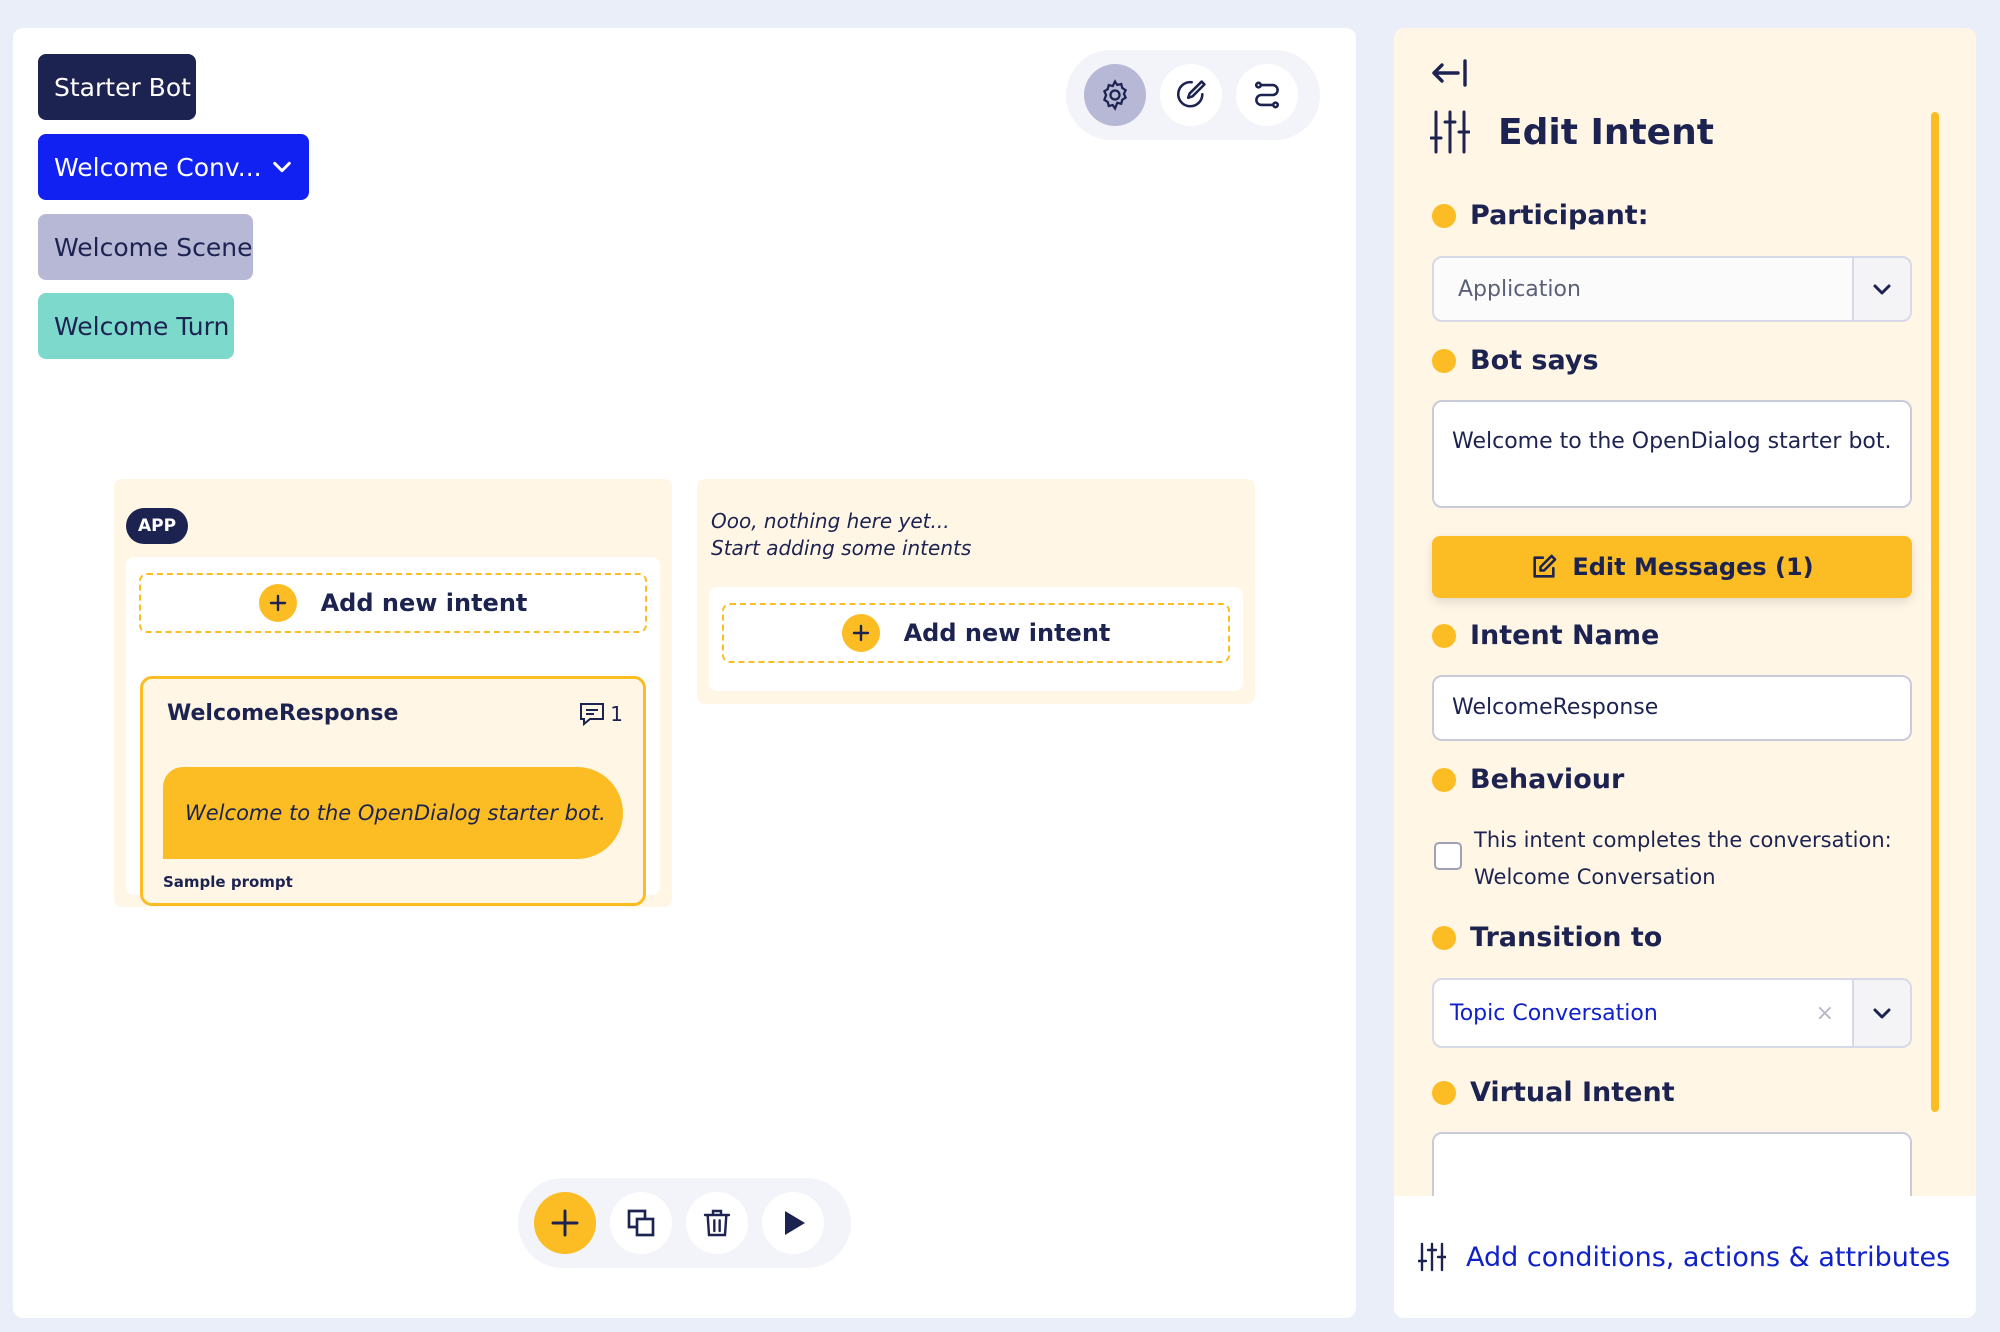 The width and height of the screenshot is (2000, 1332). I want to click on panel-footer: Add conditions, actions & attributes, so click(1685, 1257).